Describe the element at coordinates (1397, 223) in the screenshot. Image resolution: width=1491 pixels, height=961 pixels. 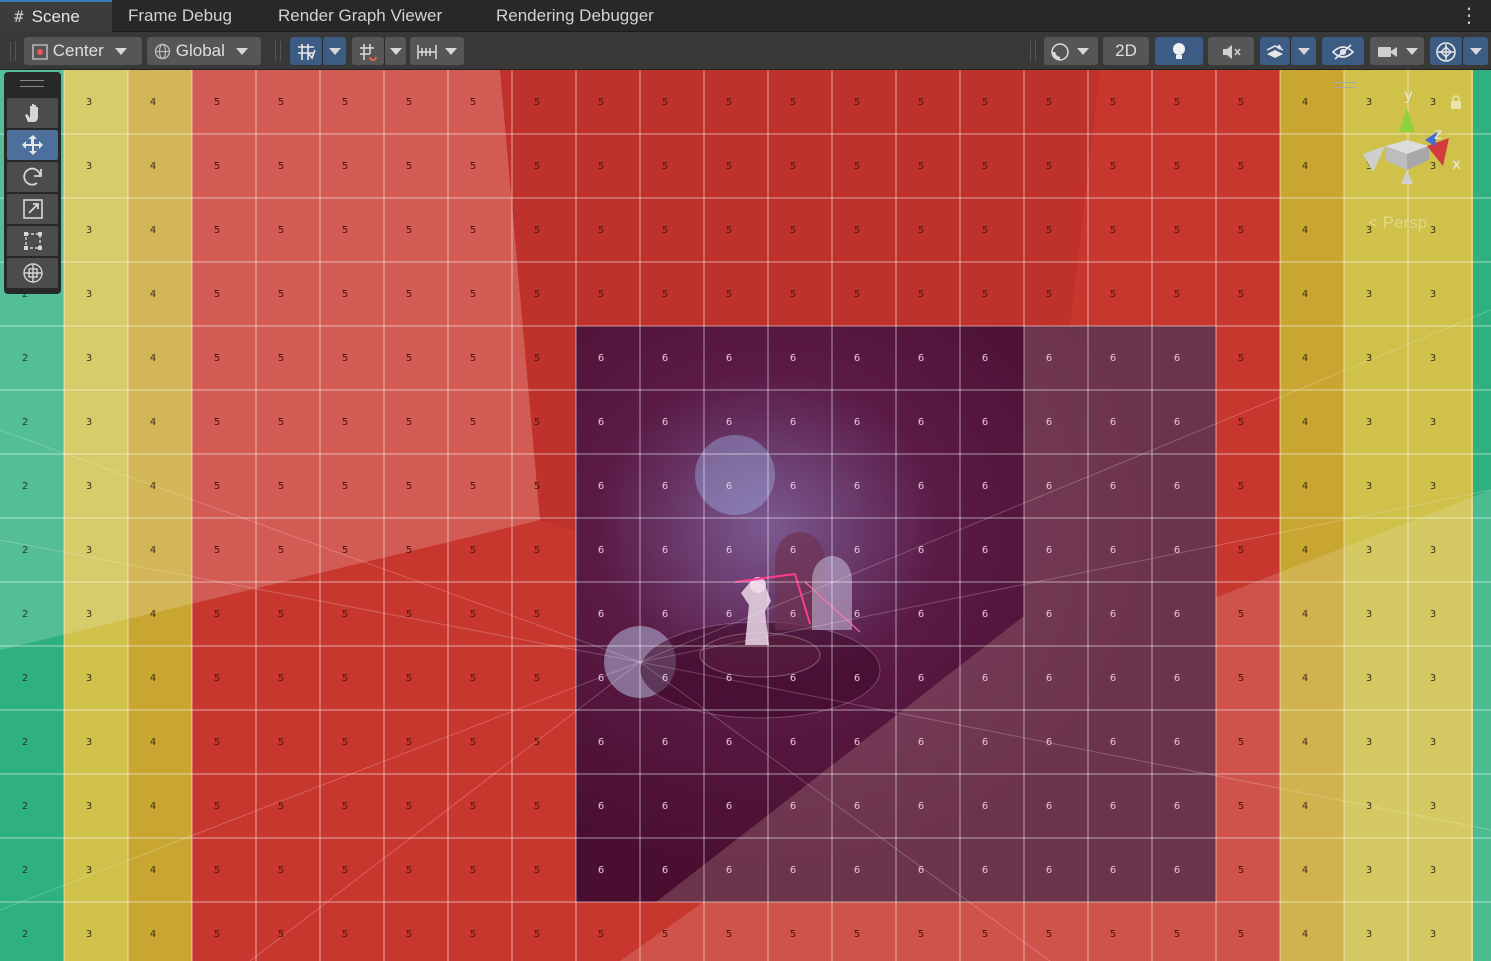
I see `projection-toggle: < Persp` at that location.